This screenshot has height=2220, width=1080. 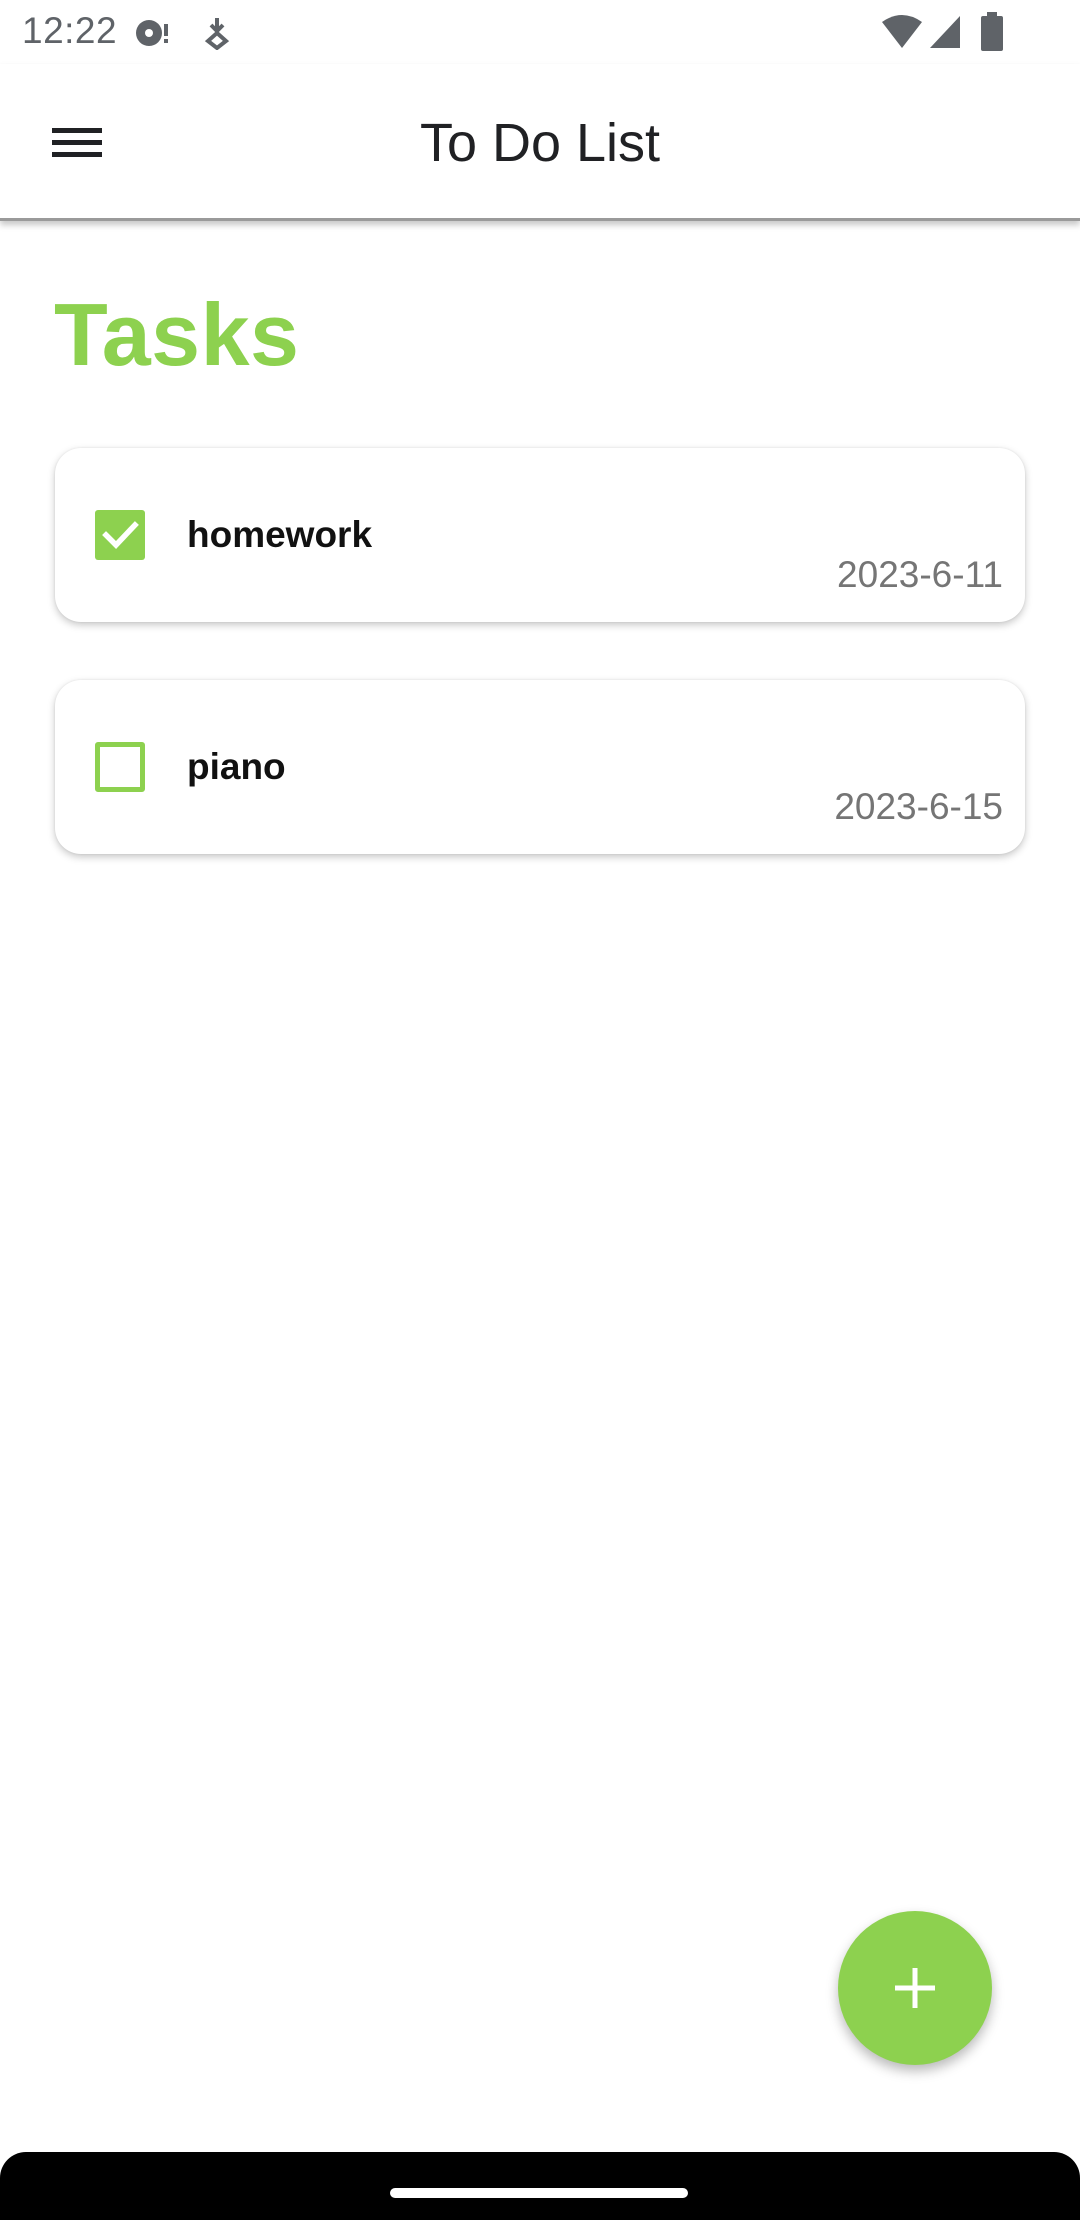 What do you see at coordinates (540, 2186) in the screenshot?
I see `navigation-bar` at bounding box center [540, 2186].